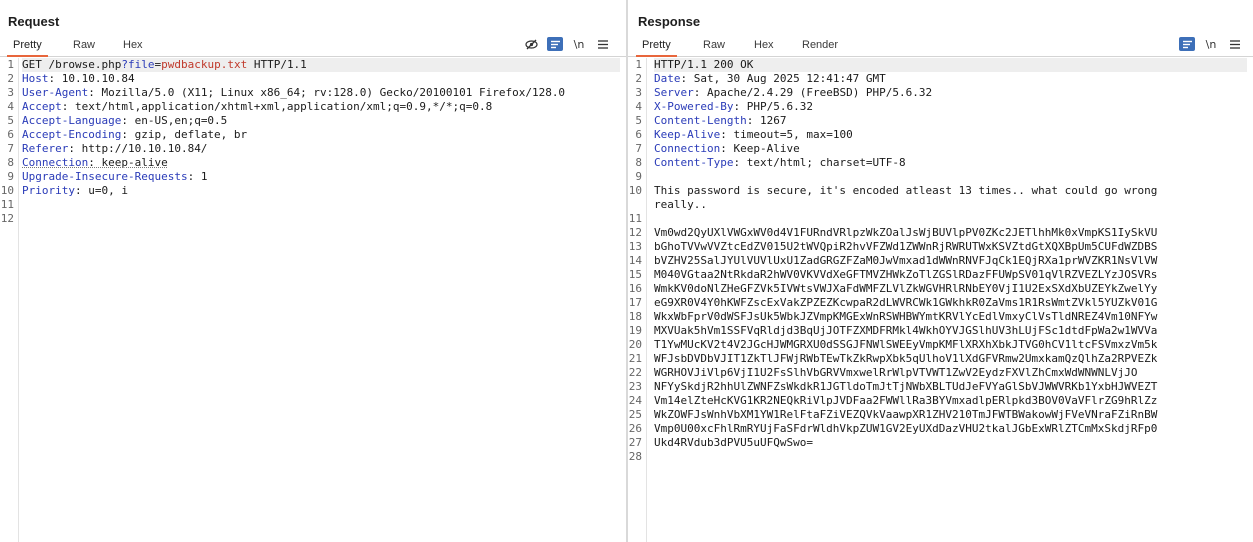  I want to click on header-name: Host, so click(35, 78).